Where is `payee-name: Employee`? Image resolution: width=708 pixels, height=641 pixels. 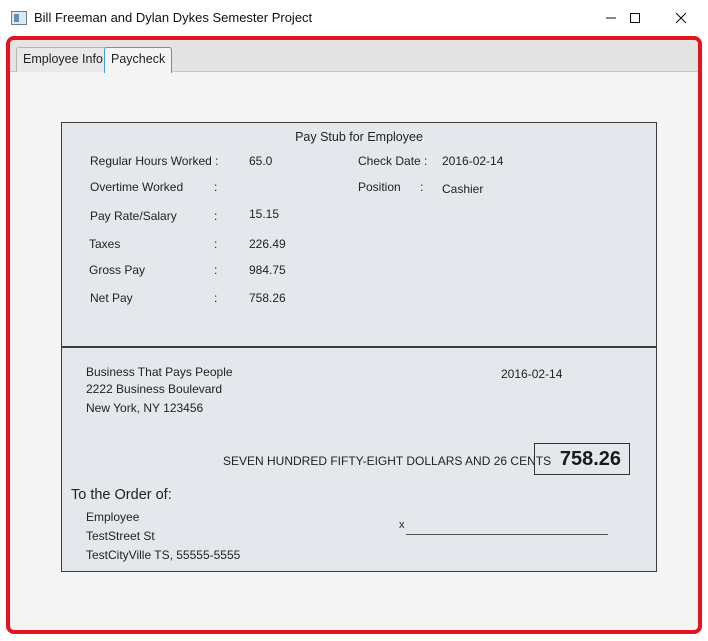
payee-name: Employee is located at coordinates (113, 517).